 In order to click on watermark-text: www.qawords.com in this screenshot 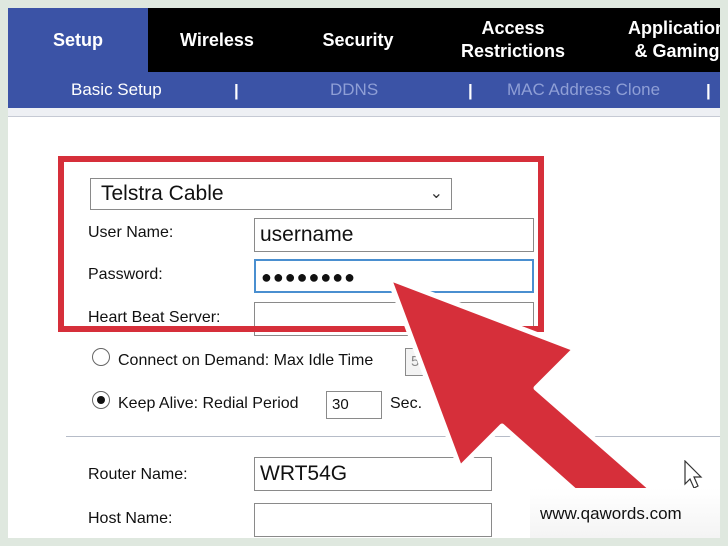, I will do `click(611, 513)`.